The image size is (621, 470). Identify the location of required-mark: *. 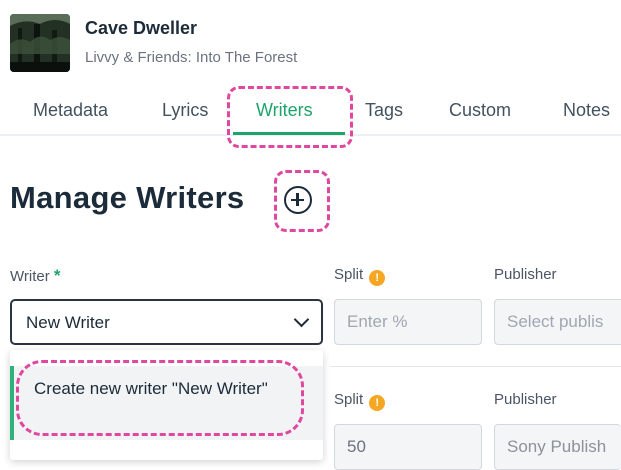
(57, 275).